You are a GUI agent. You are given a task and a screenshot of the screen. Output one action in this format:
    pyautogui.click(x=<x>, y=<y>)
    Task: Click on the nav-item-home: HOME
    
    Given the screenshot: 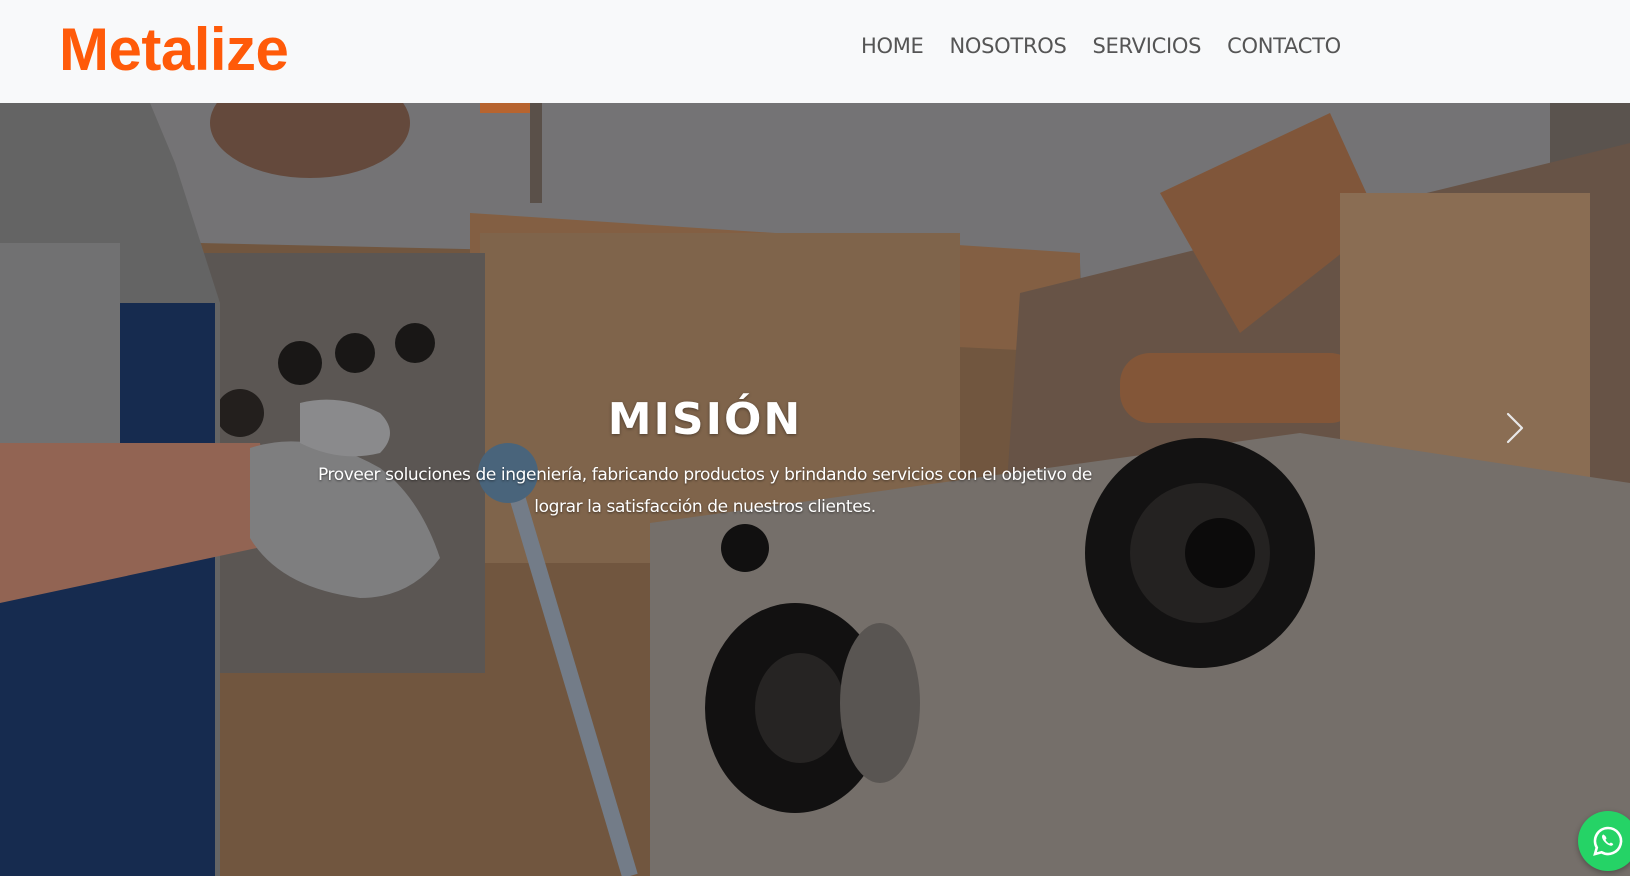 What is the action you would take?
    pyautogui.click(x=894, y=46)
    